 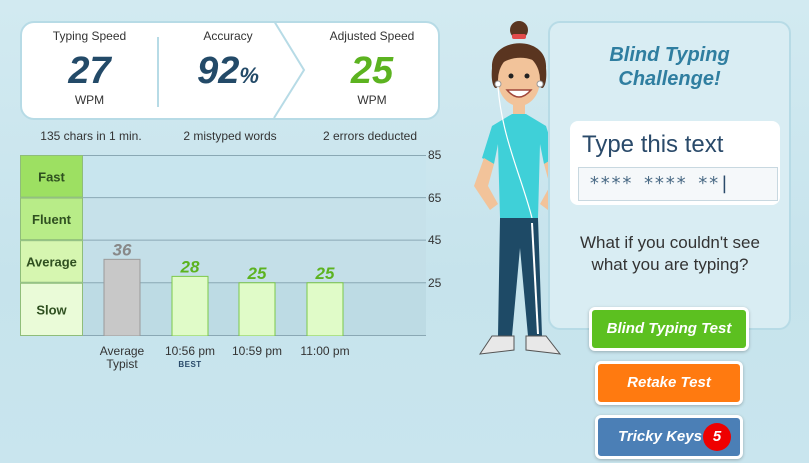 I want to click on y-tick-label: 85, so click(x=435, y=155).